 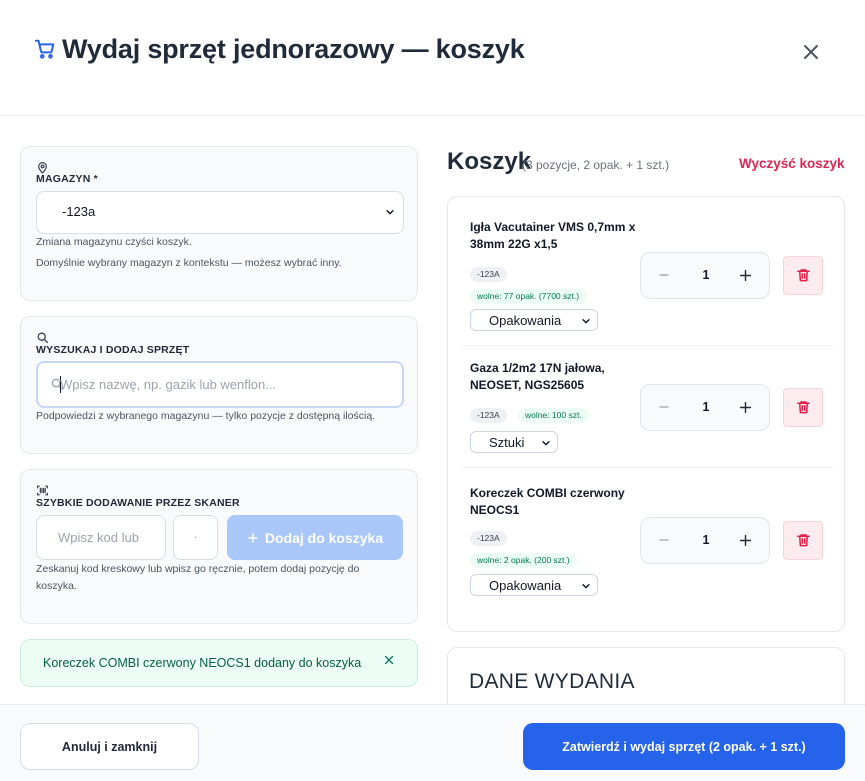 What do you see at coordinates (109, 746) in the screenshot?
I see `cancel-button: Anuluj i zamknij` at bounding box center [109, 746].